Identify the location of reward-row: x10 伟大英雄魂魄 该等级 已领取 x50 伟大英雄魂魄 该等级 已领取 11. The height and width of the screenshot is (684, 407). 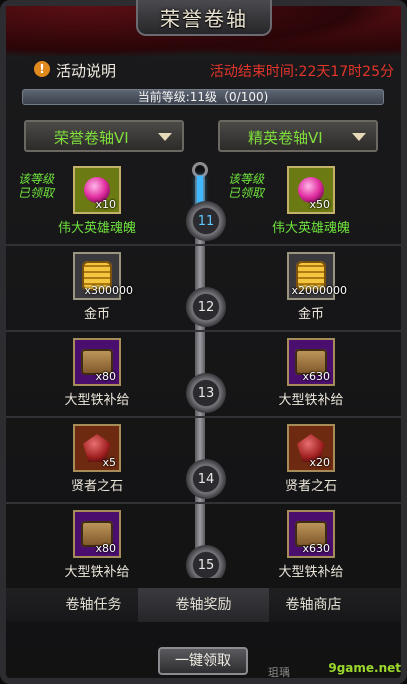
(203, 202).